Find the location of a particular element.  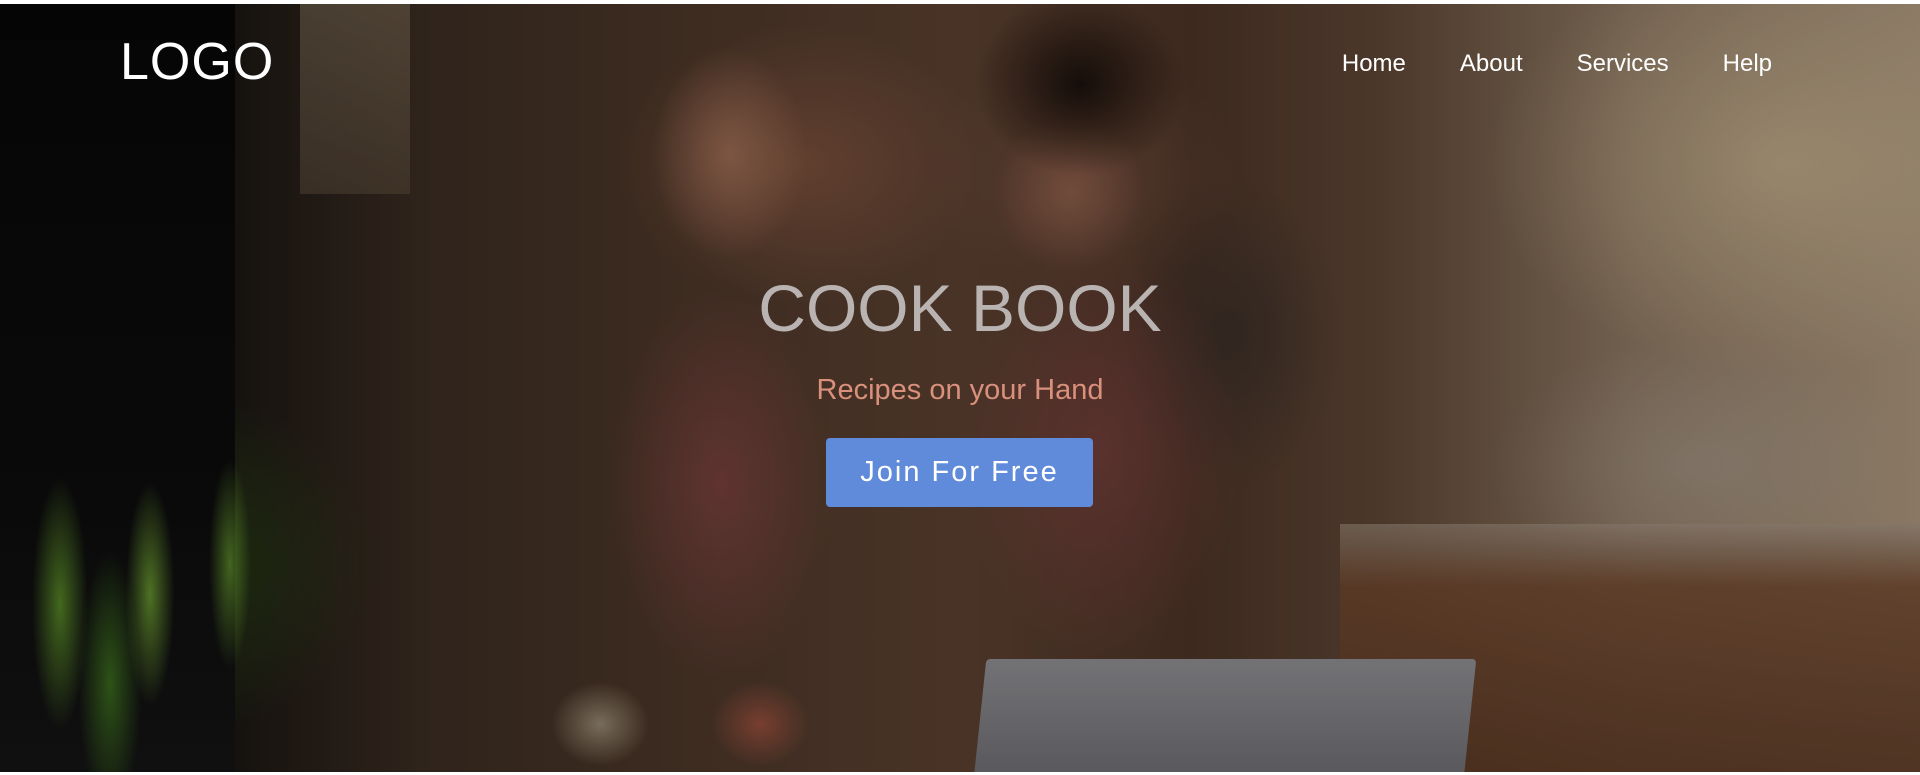

main-nav: Home About Services Help is located at coordinates (1557, 64).